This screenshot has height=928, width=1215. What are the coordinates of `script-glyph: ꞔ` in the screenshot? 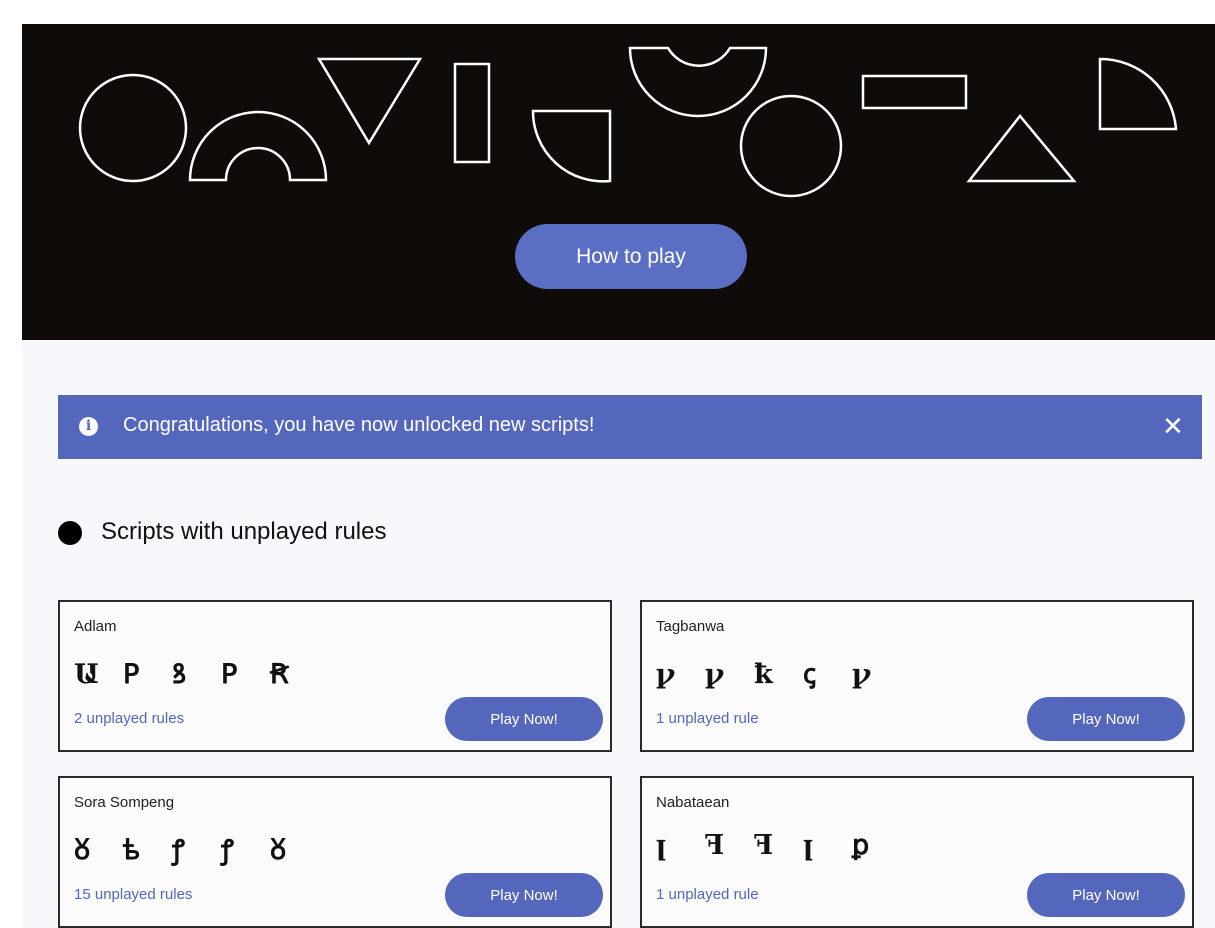 It's located at (809, 674).